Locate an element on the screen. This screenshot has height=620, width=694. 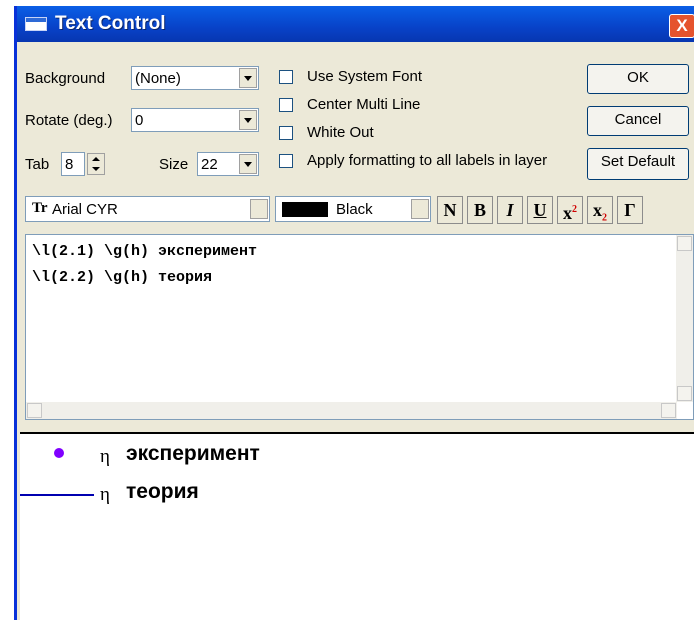
horizontal-scrollbar is located at coordinates (351, 410).